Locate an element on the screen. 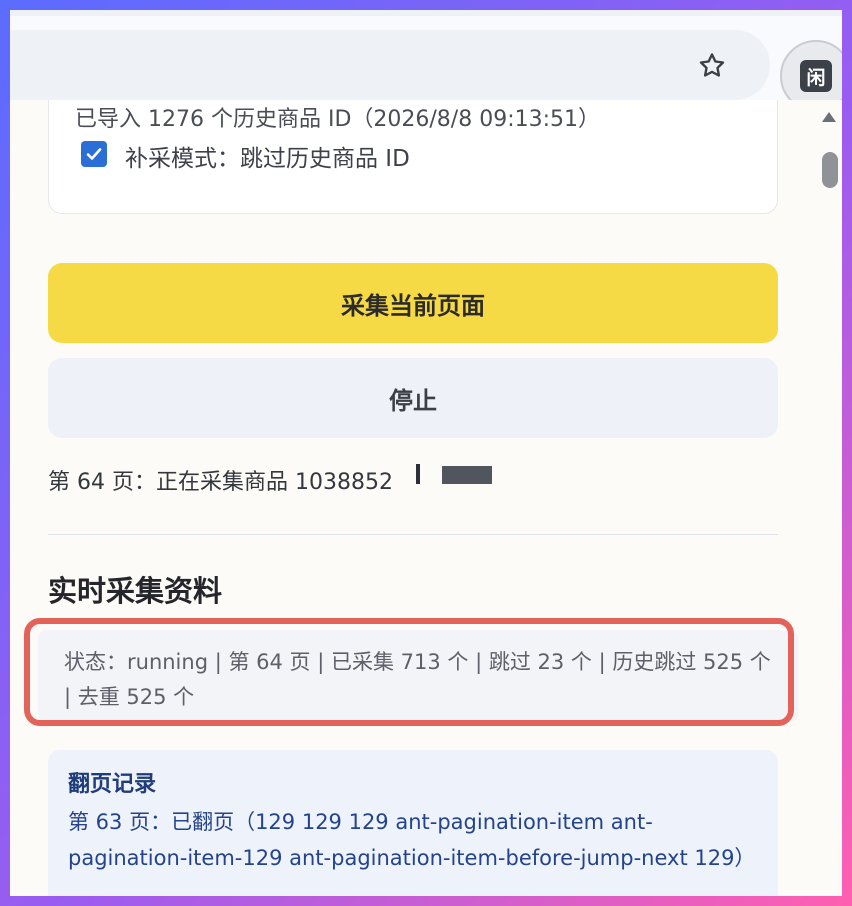 Image resolution: width=852 pixels, height=906 pixels. checkmark-icon is located at coordinates (94, 154).